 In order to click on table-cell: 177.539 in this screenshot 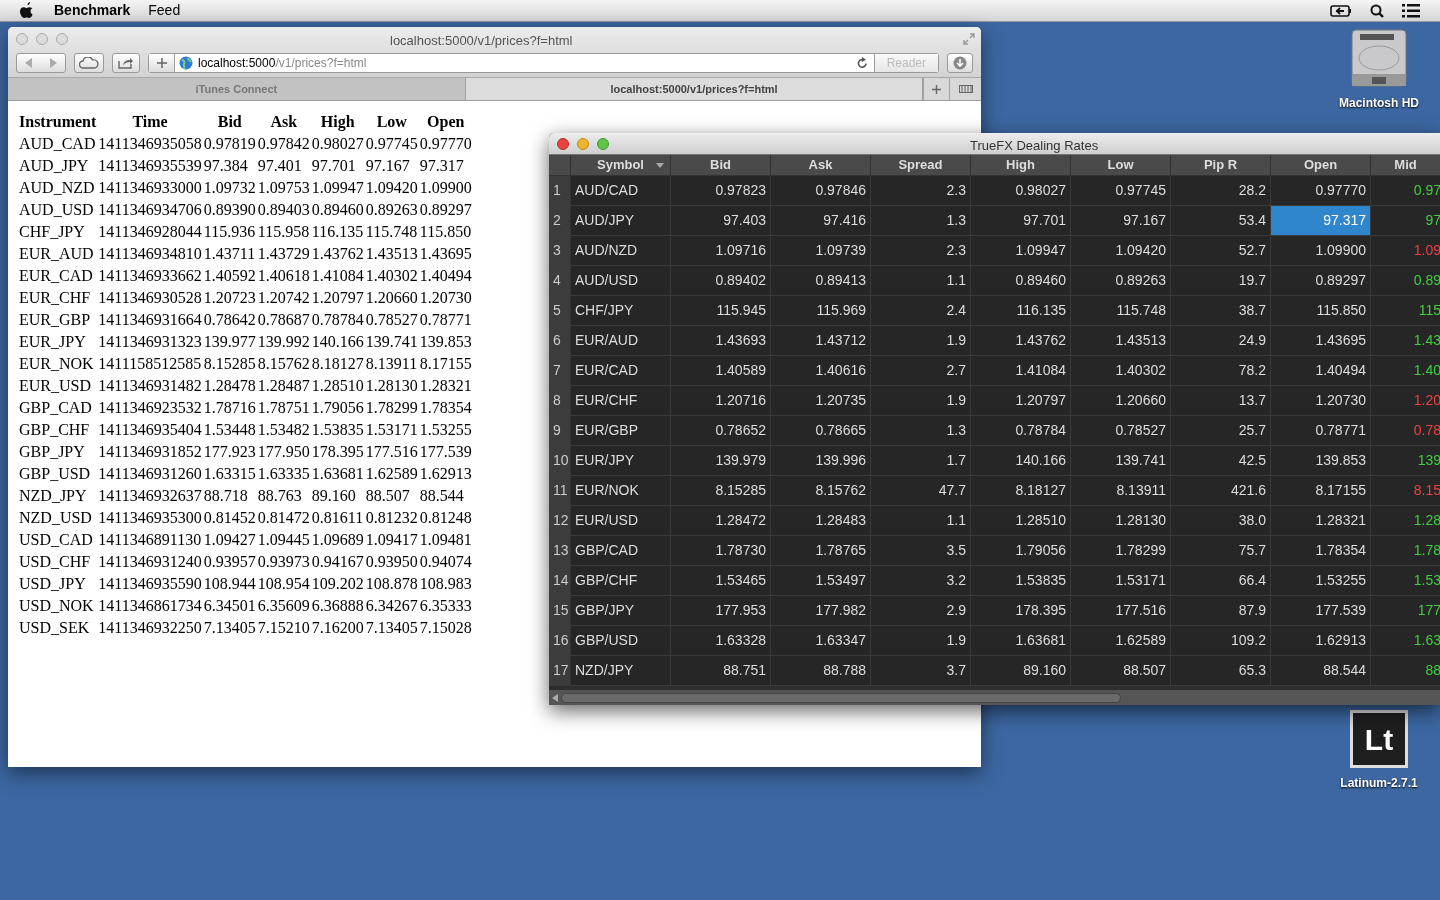, I will do `click(1321, 610)`.